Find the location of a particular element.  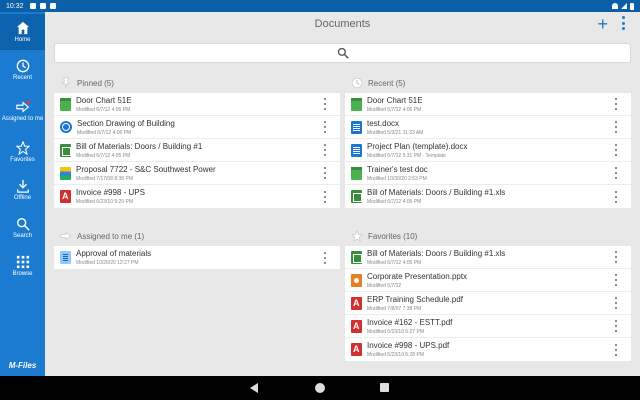

generic-file-icon is located at coordinates (356, 173).